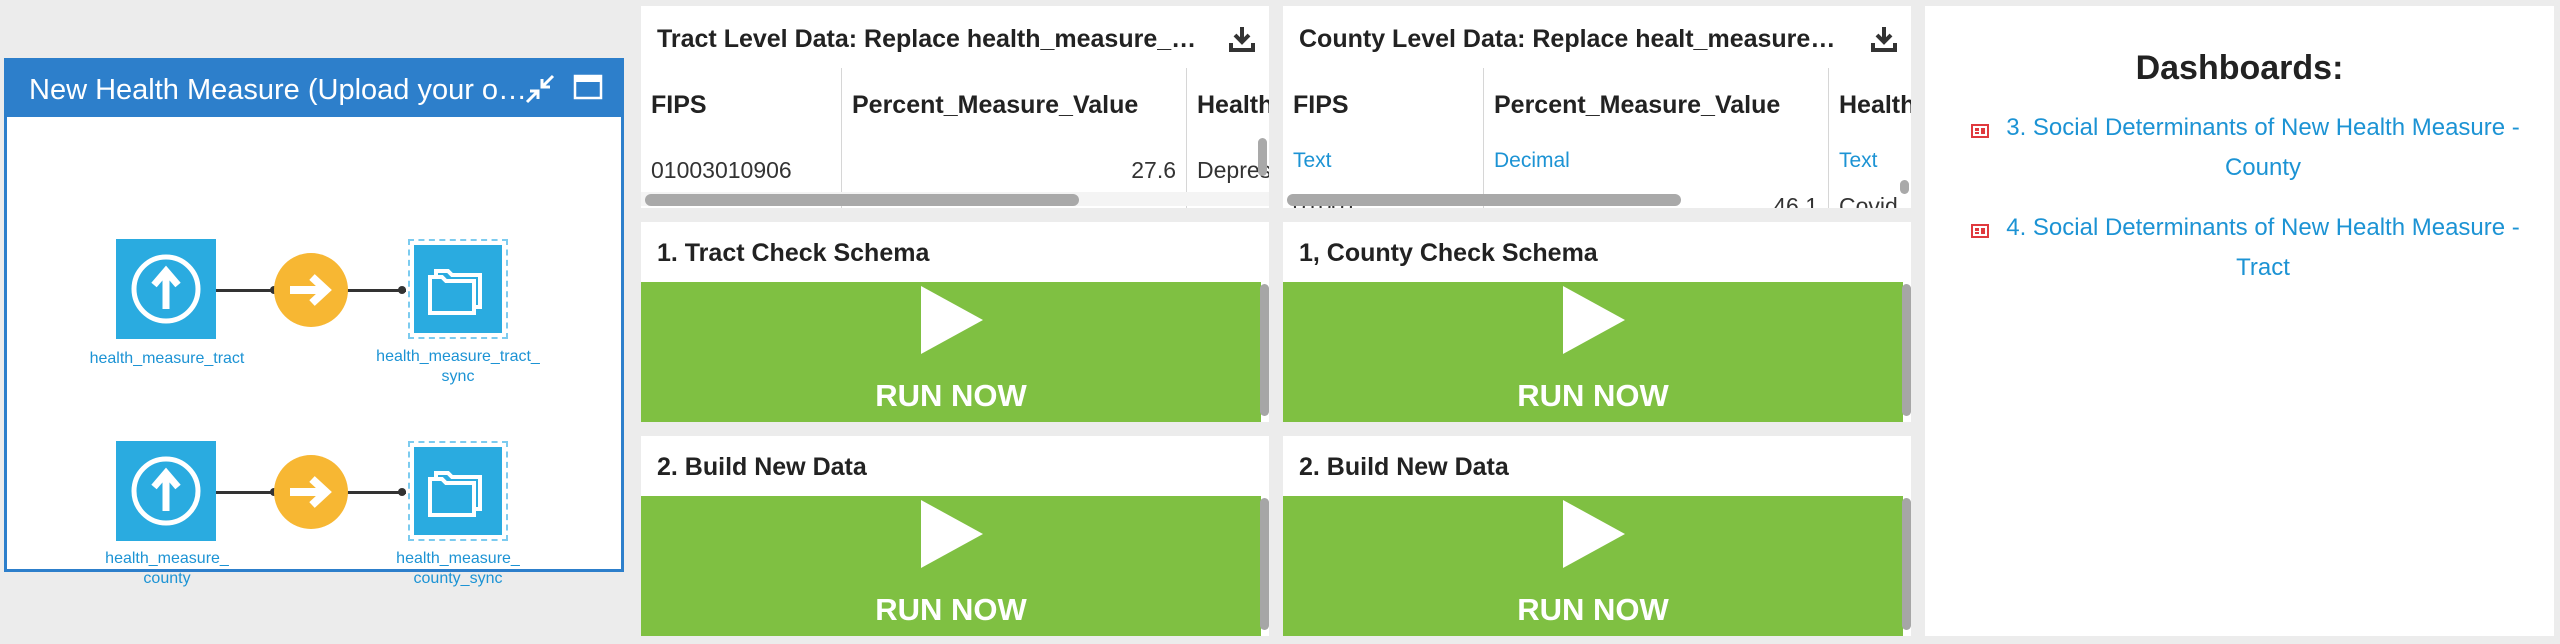  I want to click on node-label-line: county_sync, so click(458, 578).